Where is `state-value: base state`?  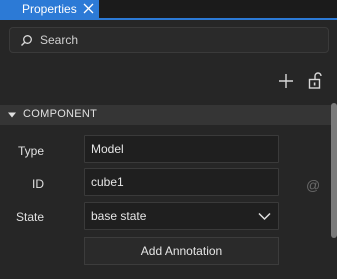 state-value: base state is located at coordinates (119, 216).